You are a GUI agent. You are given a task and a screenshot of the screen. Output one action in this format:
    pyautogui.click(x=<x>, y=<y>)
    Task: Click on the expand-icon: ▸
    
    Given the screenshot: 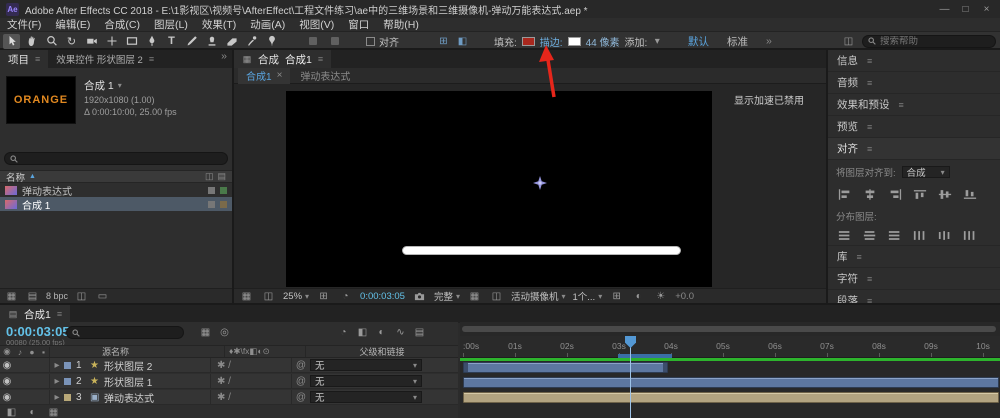 What is the action you would take?
    pyautogui.click(x=57, y=381)
    